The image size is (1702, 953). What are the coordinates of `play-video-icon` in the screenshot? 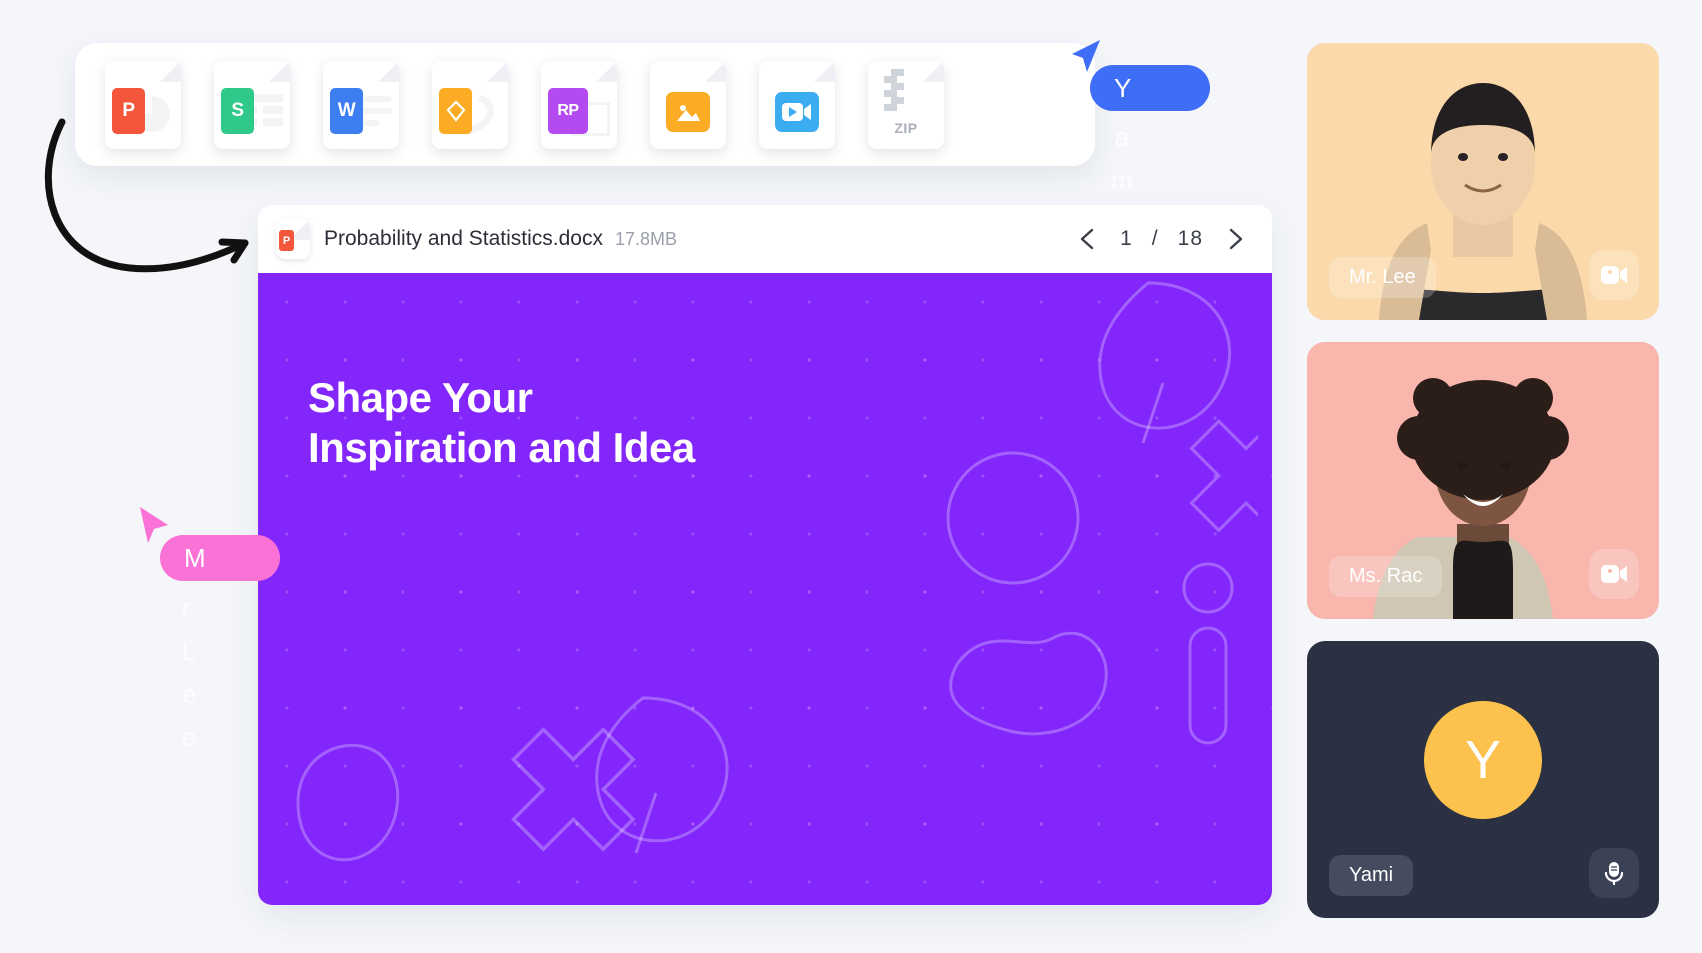 It's located at (796, 111).